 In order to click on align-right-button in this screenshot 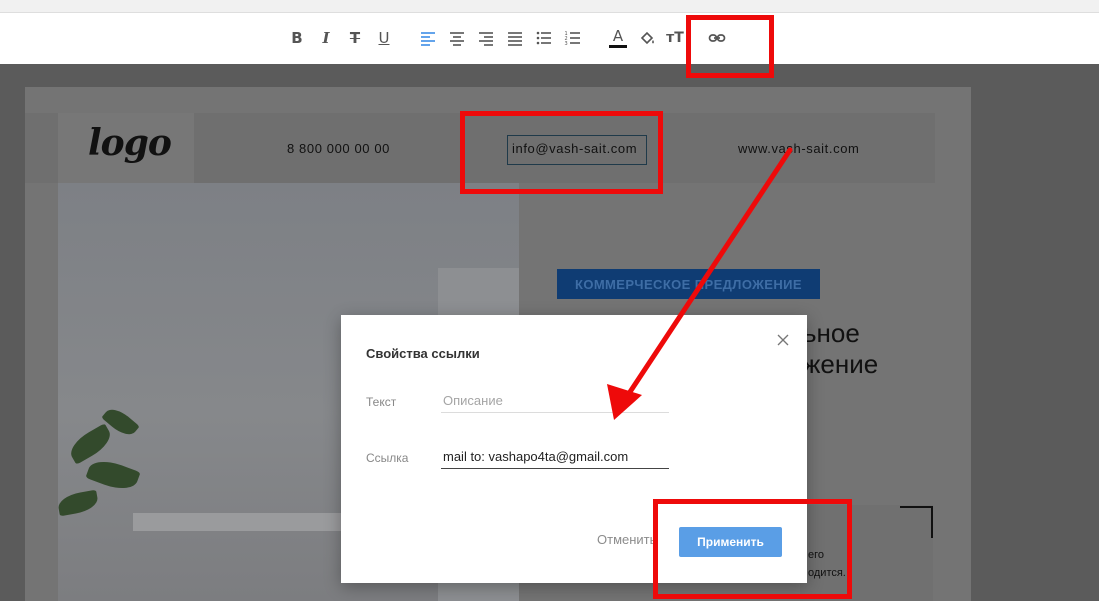, I will do `click(486, 38)`.